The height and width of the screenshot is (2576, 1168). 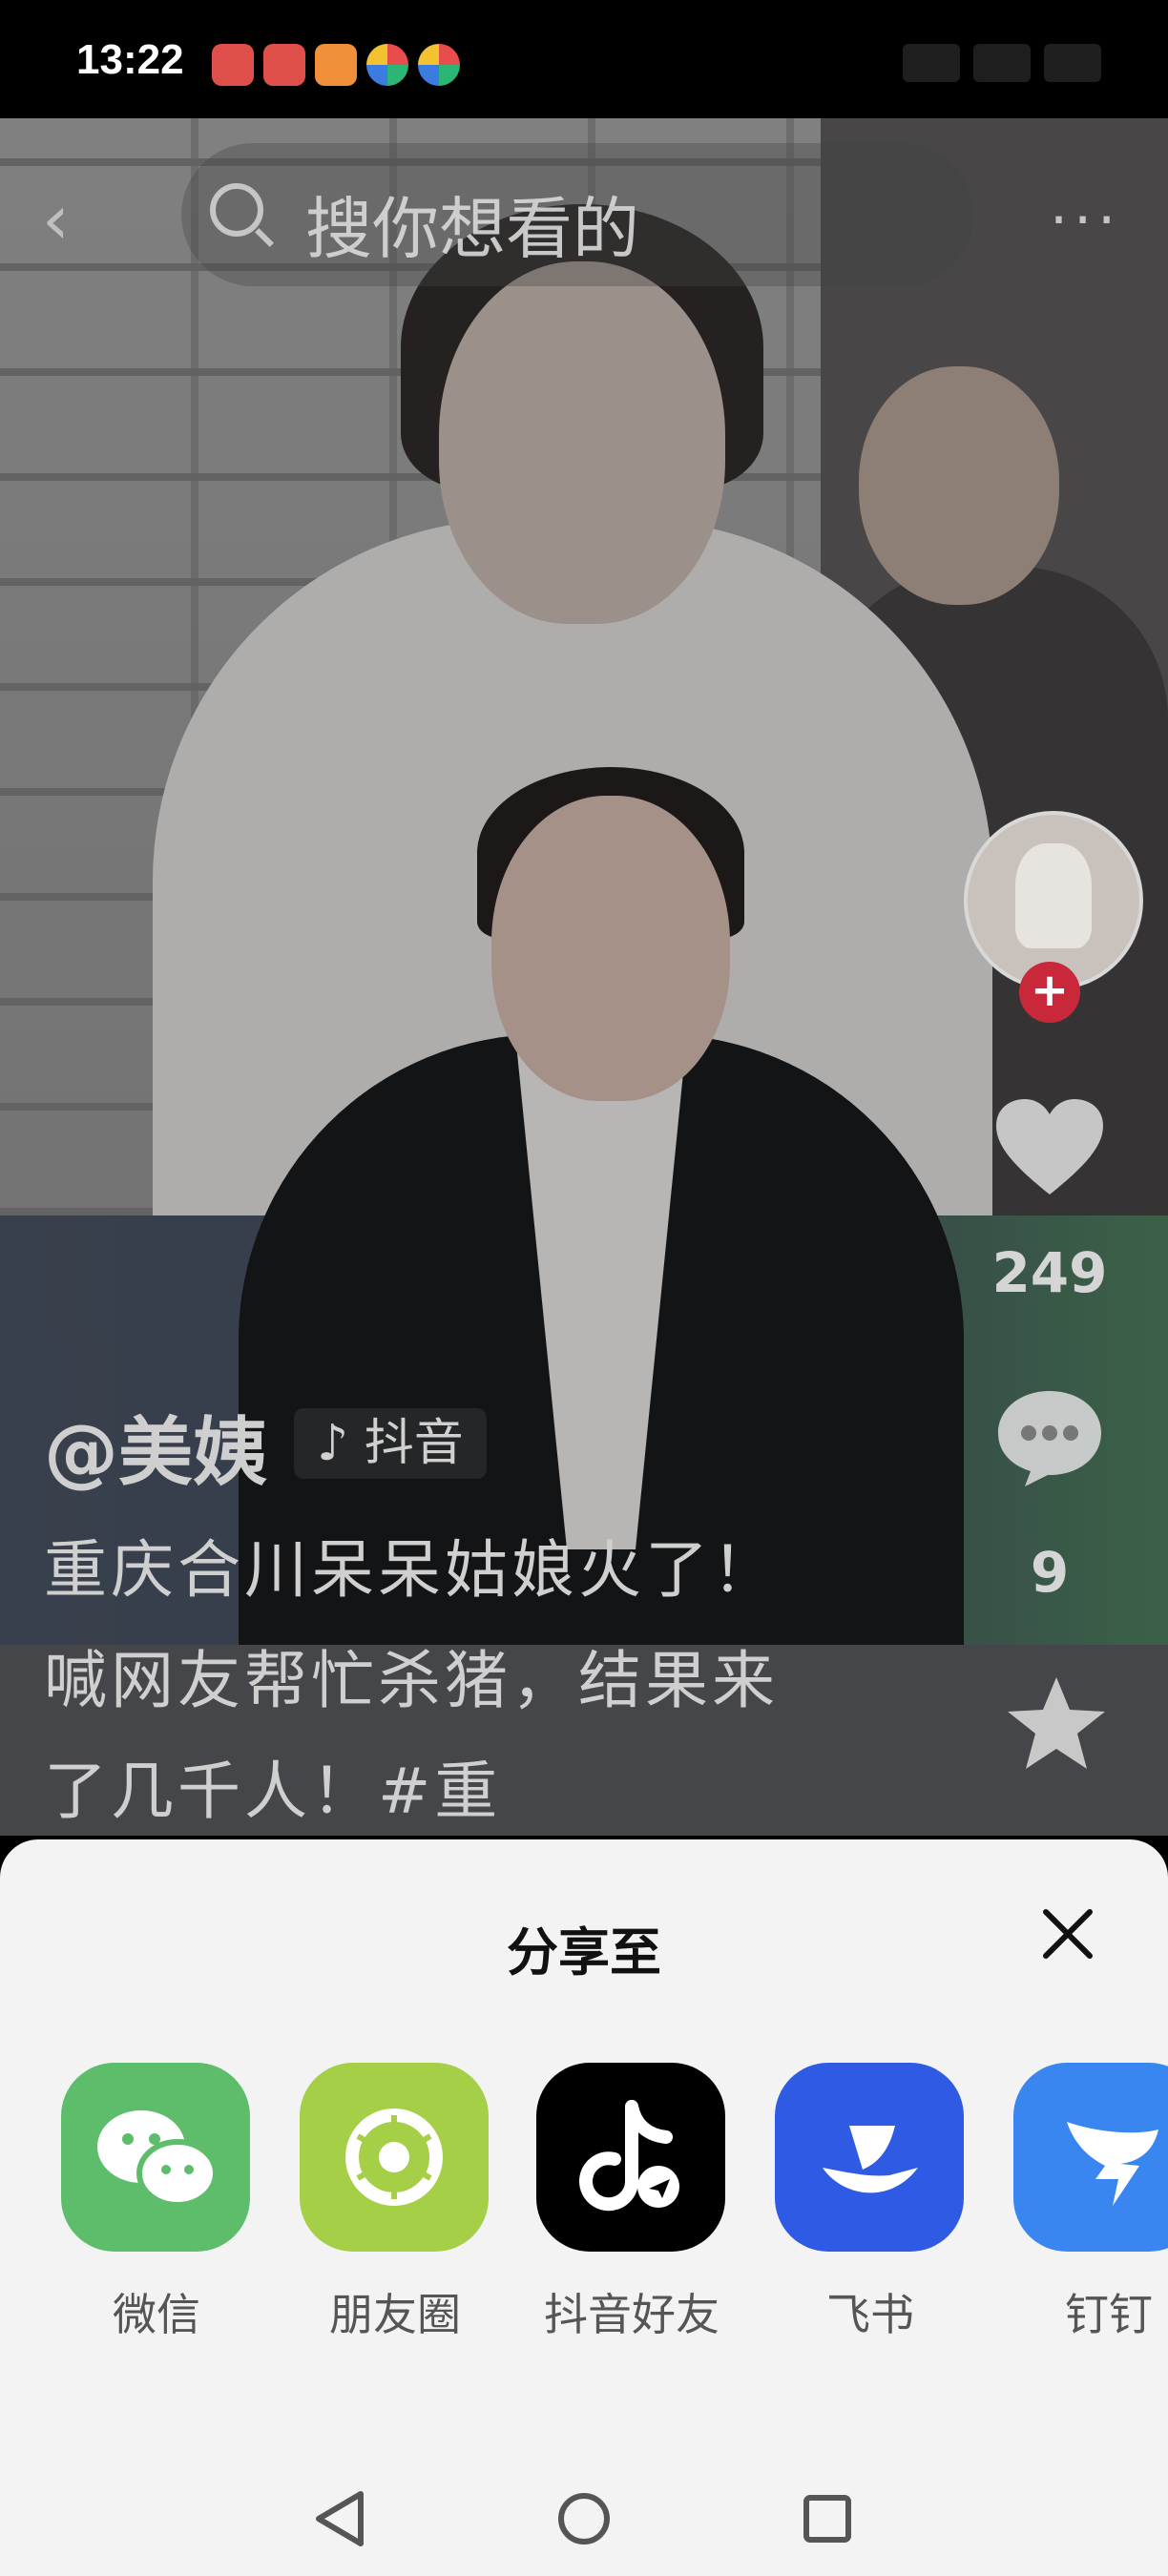 I want to click on heart-icon, so click(x=1049, y=1147).